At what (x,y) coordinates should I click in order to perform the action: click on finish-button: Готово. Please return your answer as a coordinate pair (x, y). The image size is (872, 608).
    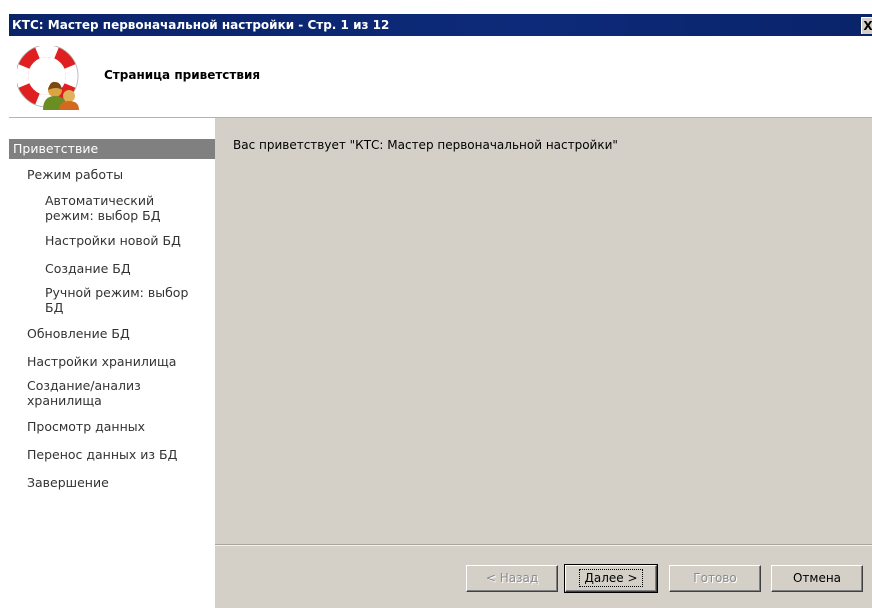
    Looking at the image, I should click on (715, 578).